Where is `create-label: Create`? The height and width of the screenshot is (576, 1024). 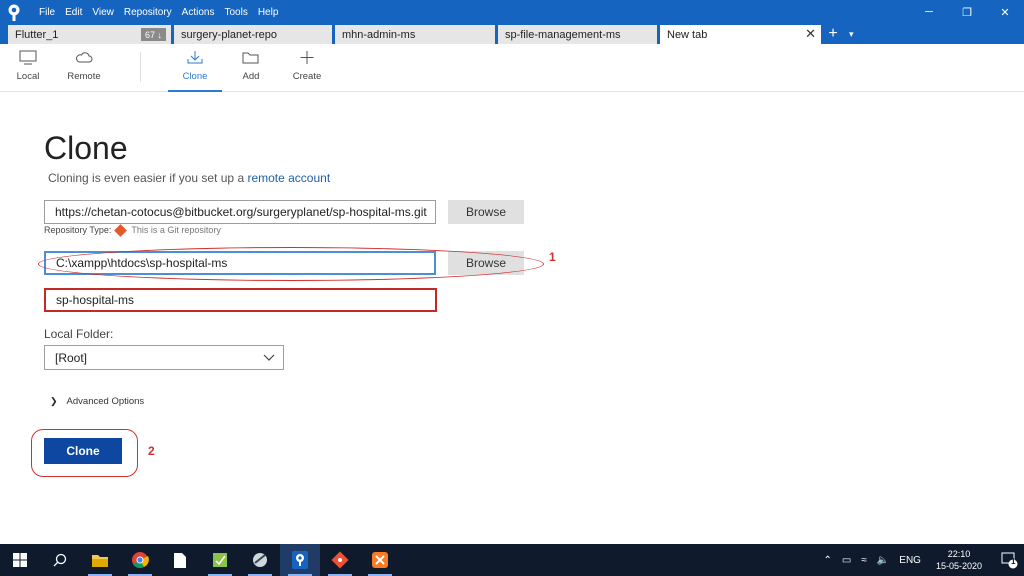 create-label: Create is located at coordinates (307, 76).